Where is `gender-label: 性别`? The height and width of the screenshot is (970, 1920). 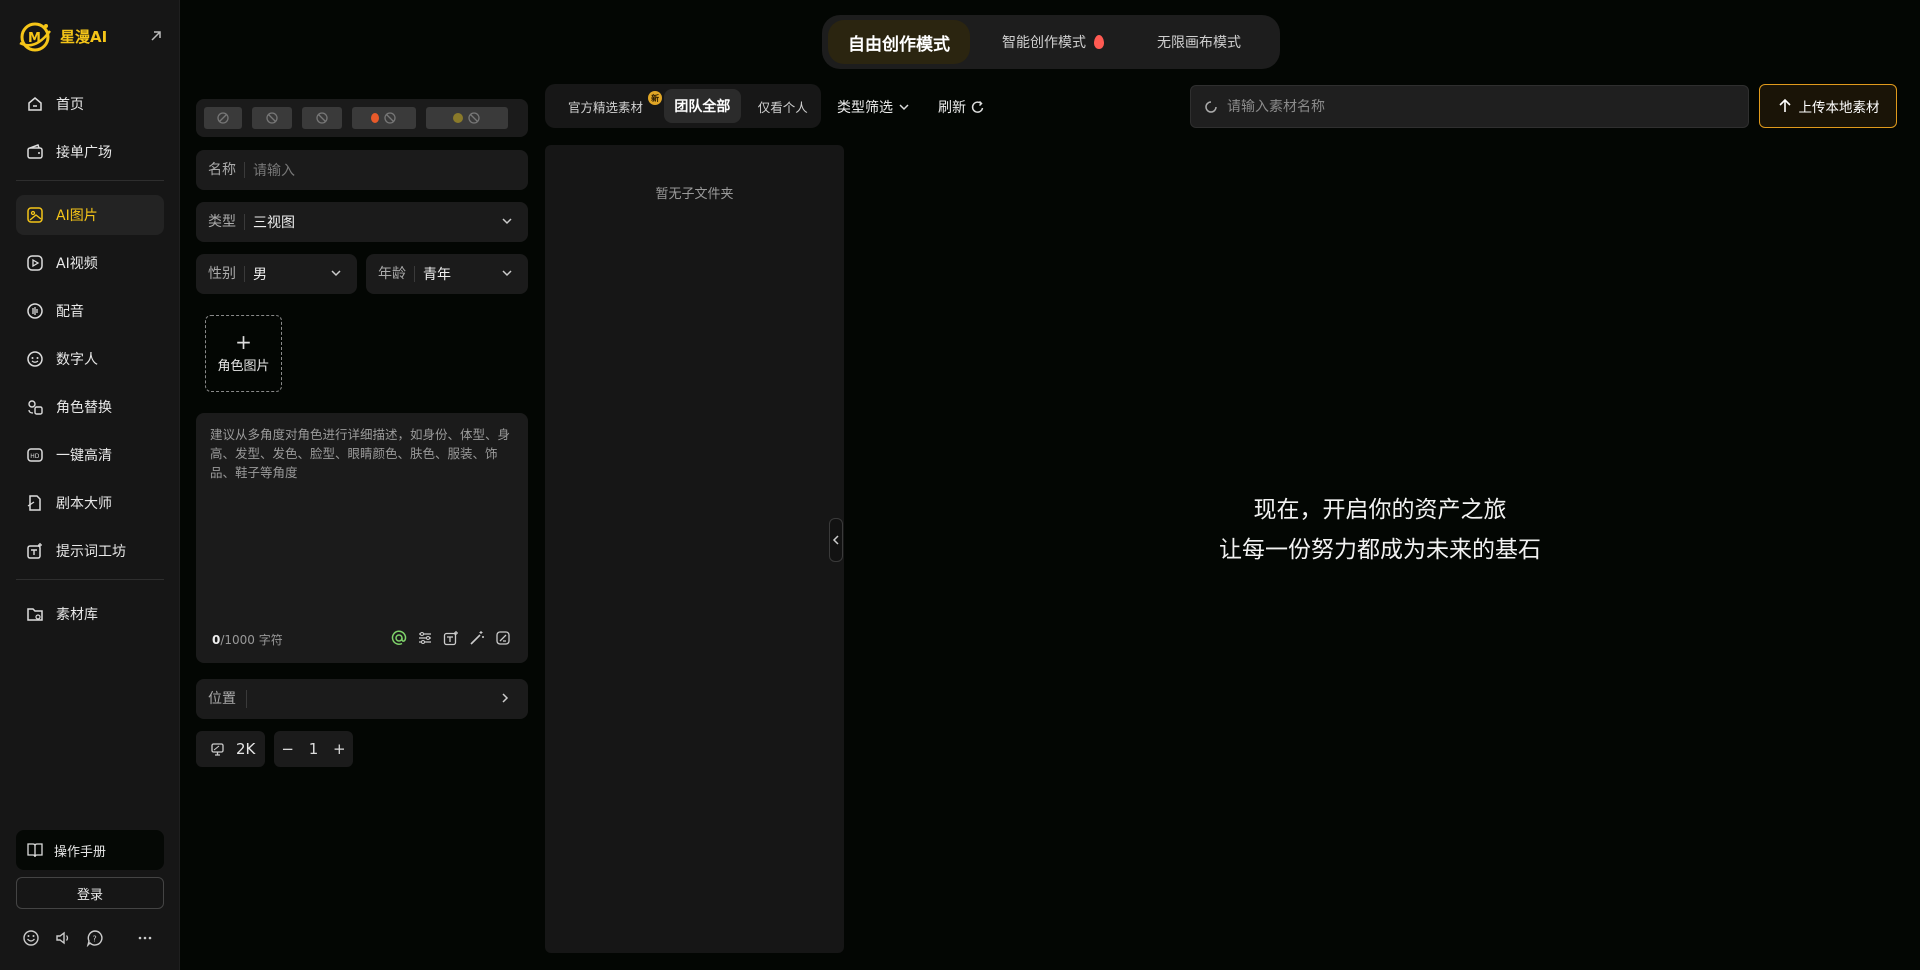 gender-label: 性别 is located at coordinates (226, 274).